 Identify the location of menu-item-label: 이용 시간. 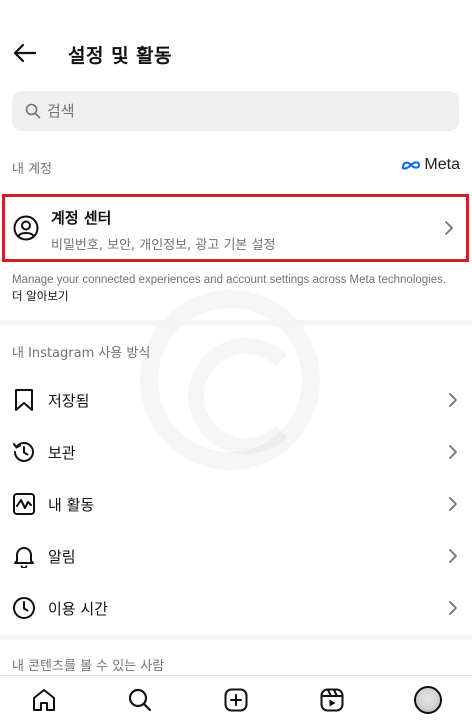
(78, 608).